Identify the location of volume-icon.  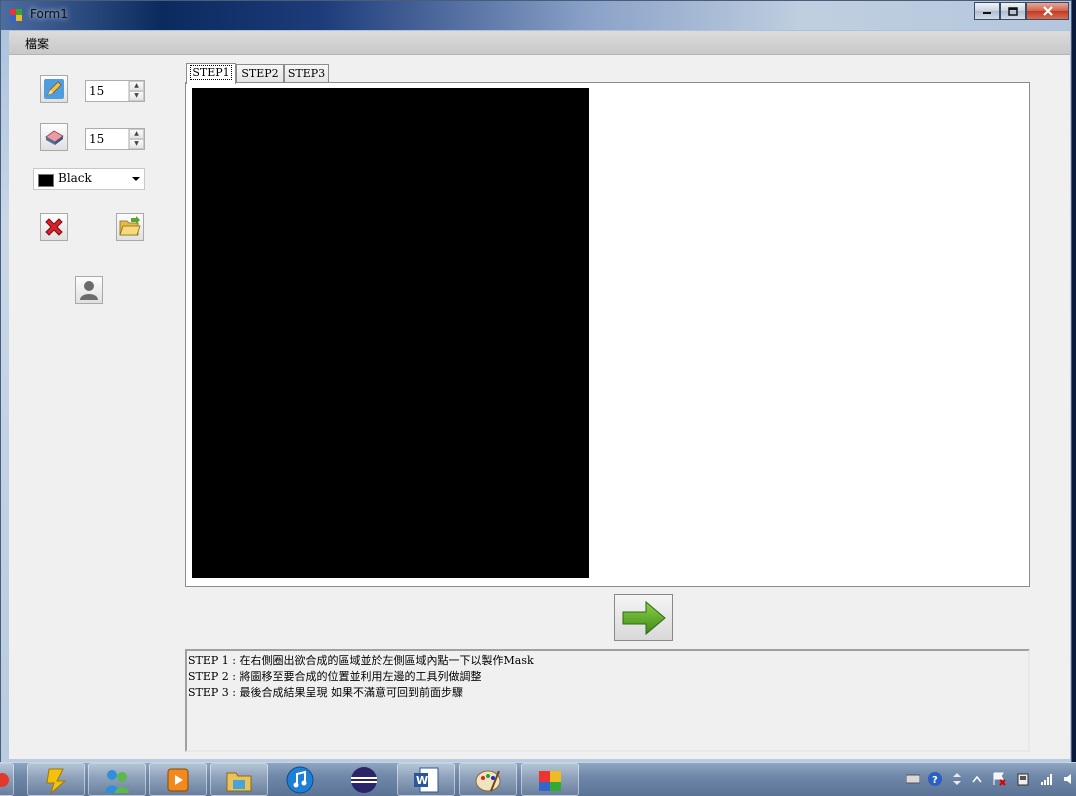
(1069, 779).